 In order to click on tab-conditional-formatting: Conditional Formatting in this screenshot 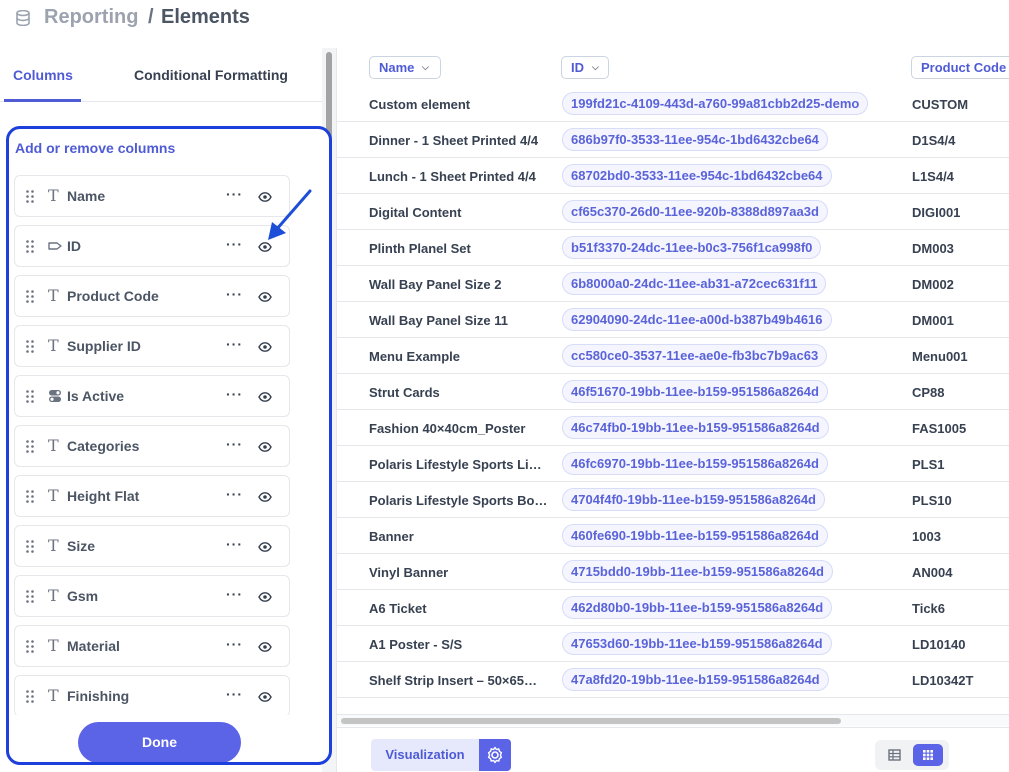, I will do `click(211, 75)`.